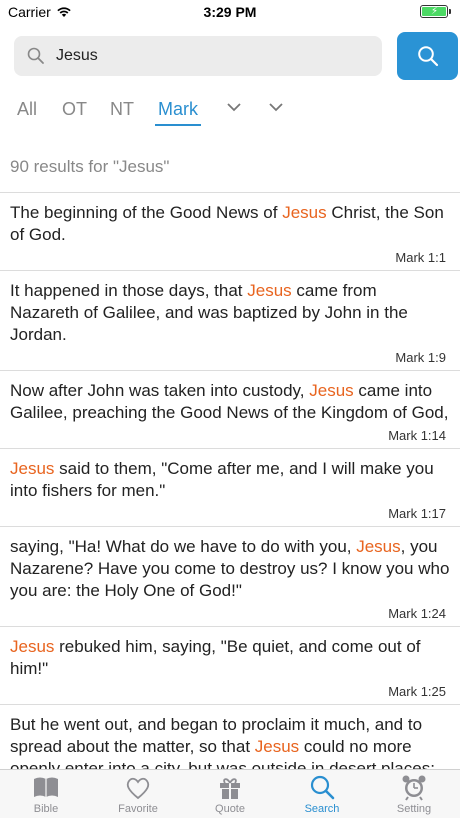 This screenshot has height=818, width=460. I want to click on battery-icon: ⚡, so click(435, 11).